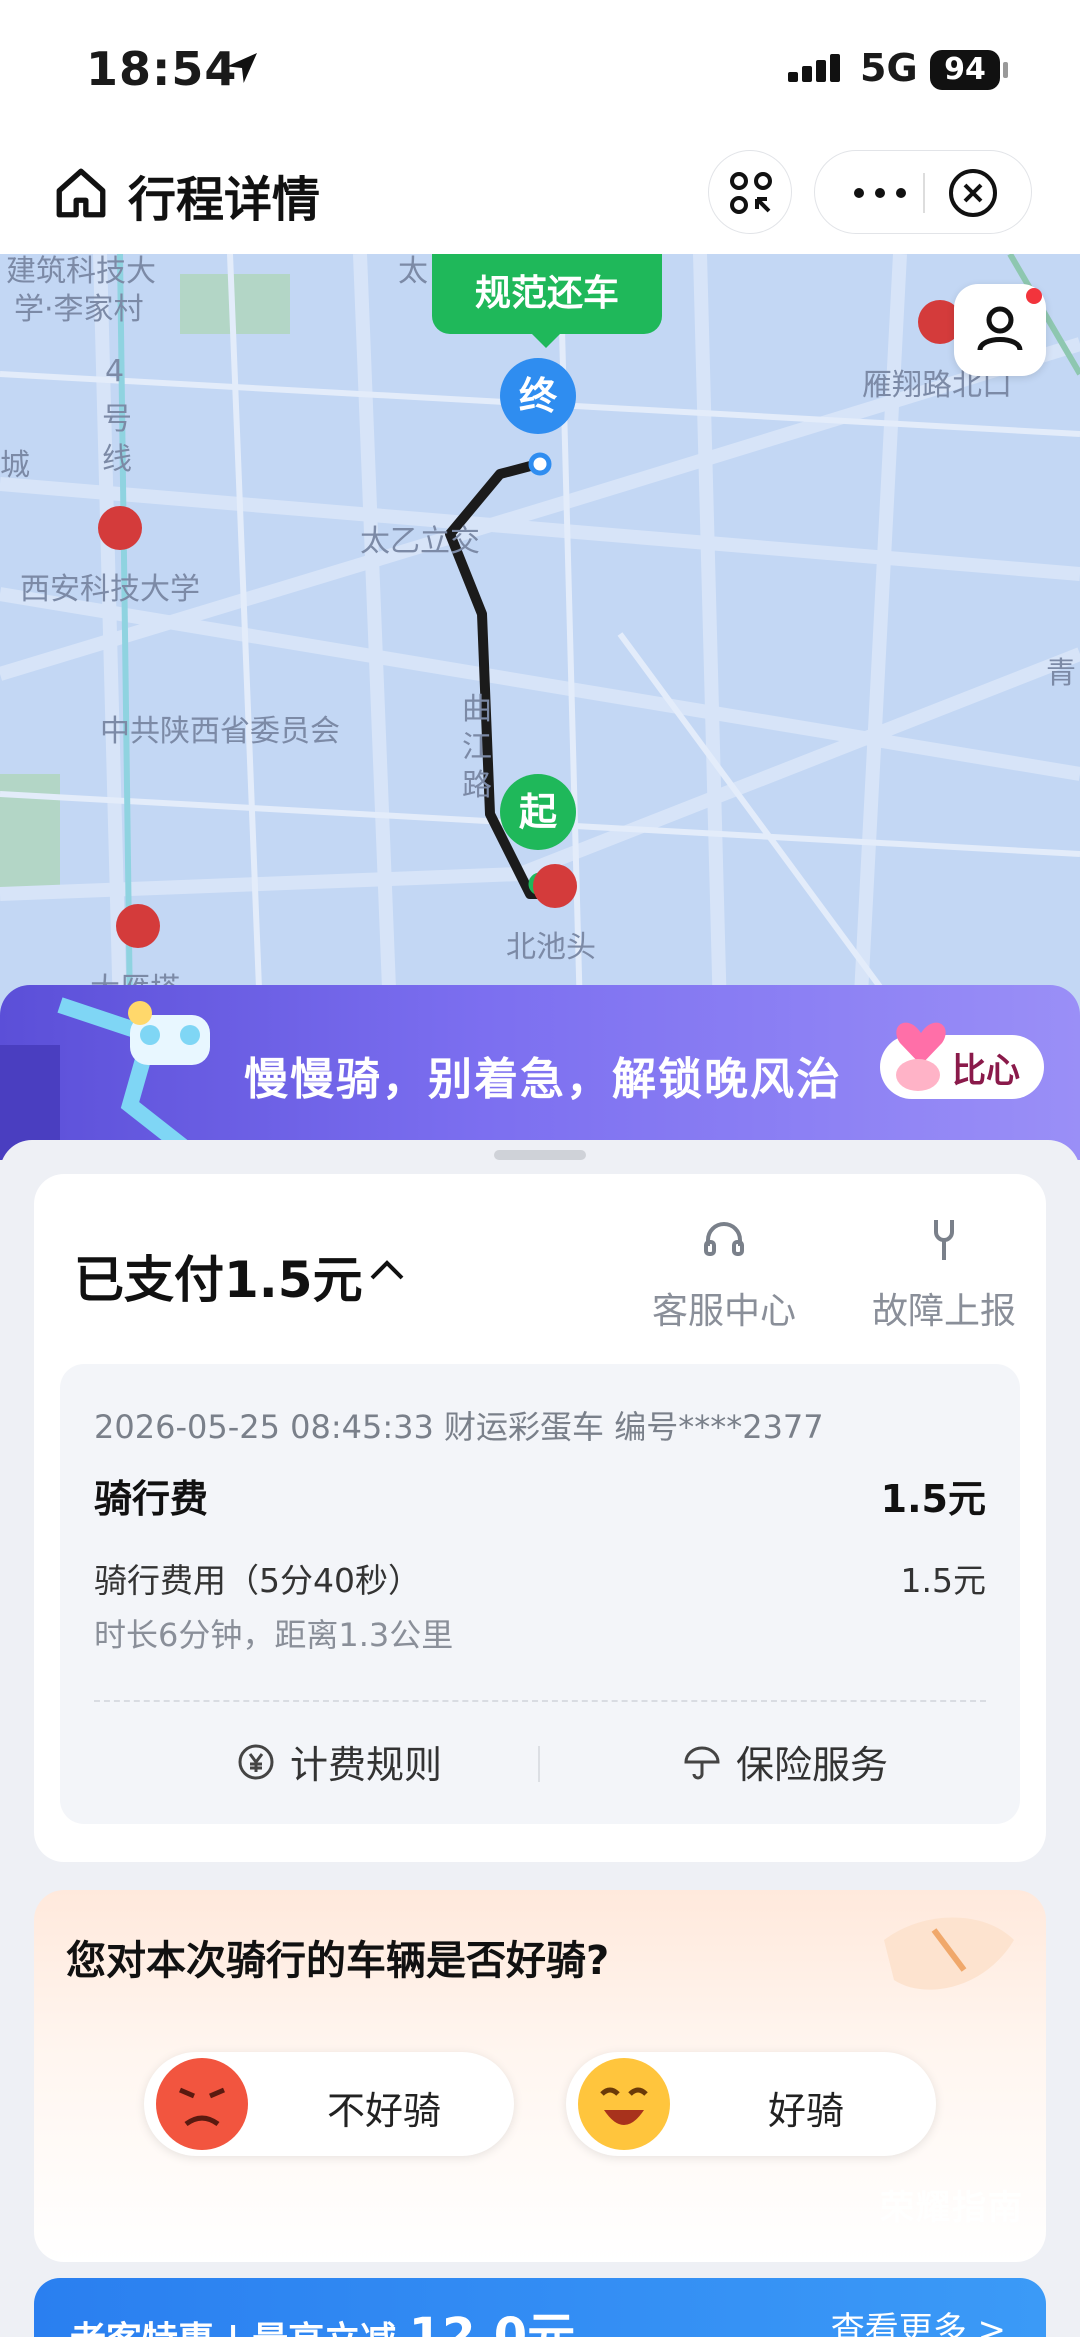  What do you see at coordinates (965, 70) in the screenshot?
I see `battery-level: 94` at bounding box center [965, 70].